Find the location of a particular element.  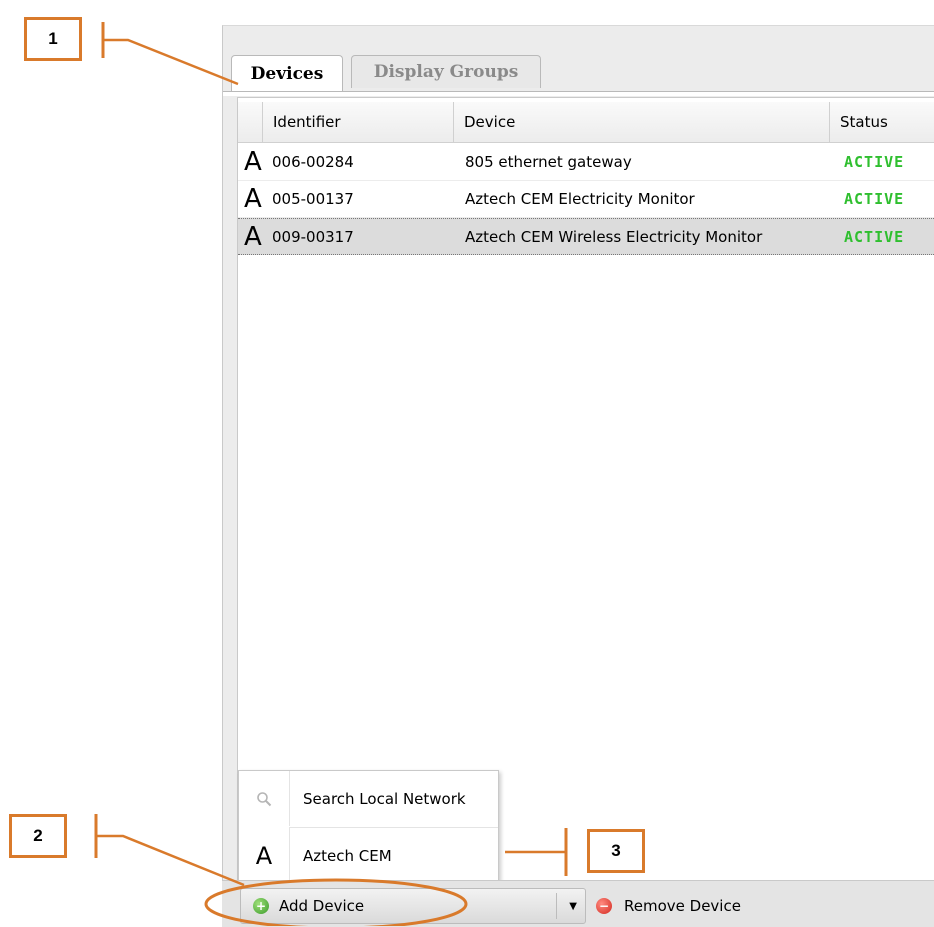

row-device: Aztech CEM Electricity Monitor is located at coordinates (580, 199).